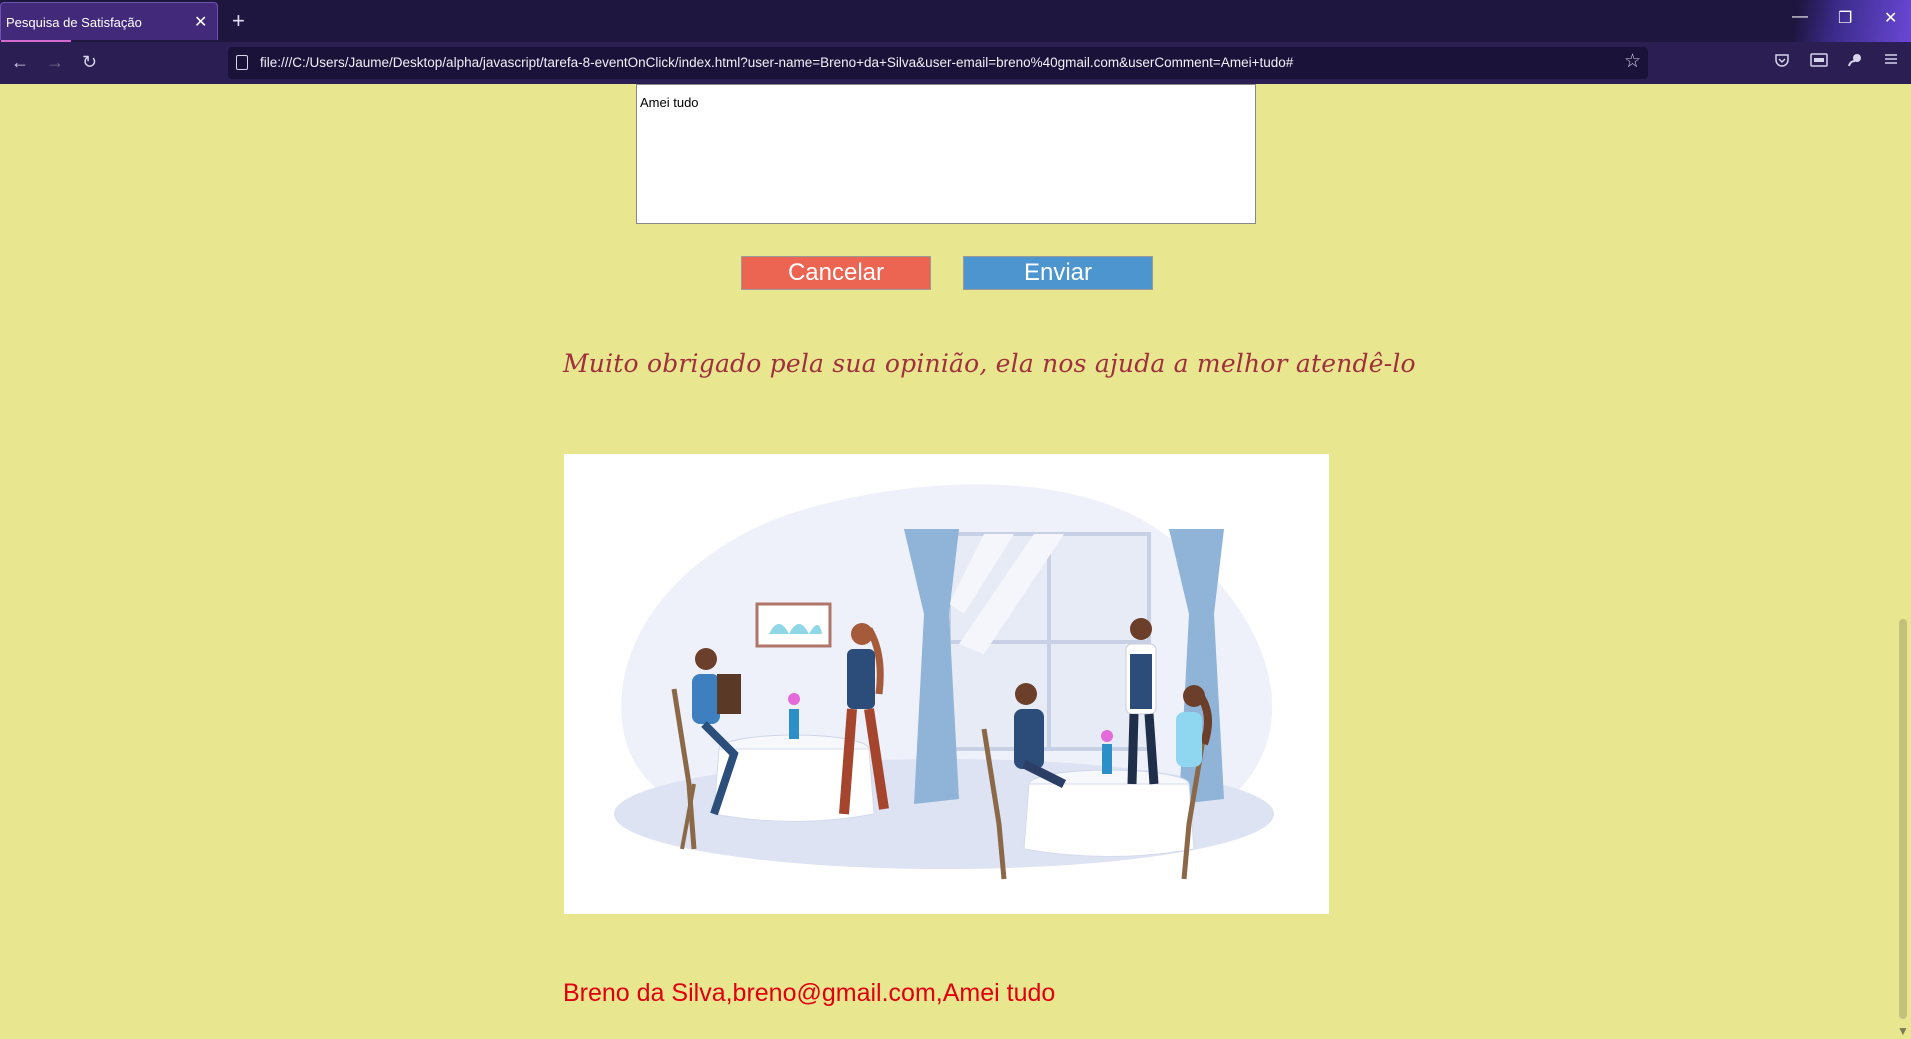 Image resolution: width=1911 pixels, height=1039 pixels. Describe the element at coordinates (1058, 273) in the screenshot. I see `send-button: Enviar` at that location.